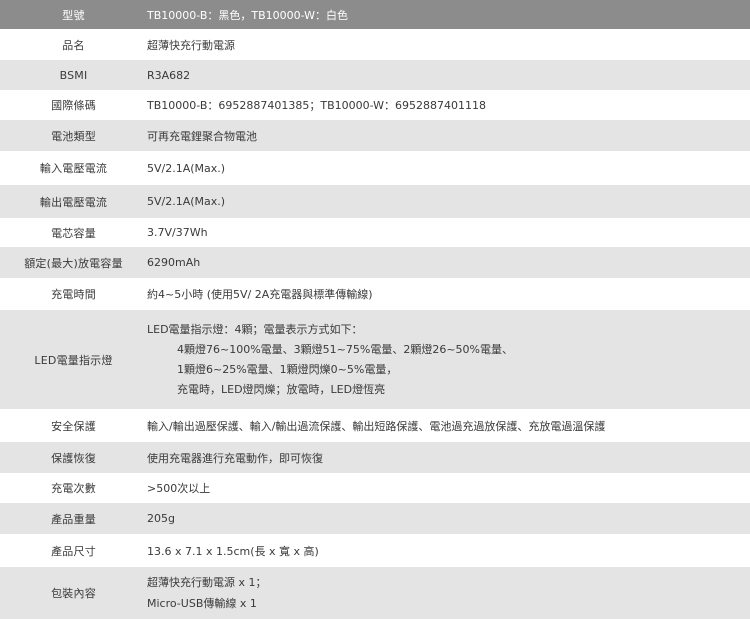 Image resolution: width=750 pixels, height=619 pixels. I want to click on spec-label: 保護恢復, so click(73, 458).